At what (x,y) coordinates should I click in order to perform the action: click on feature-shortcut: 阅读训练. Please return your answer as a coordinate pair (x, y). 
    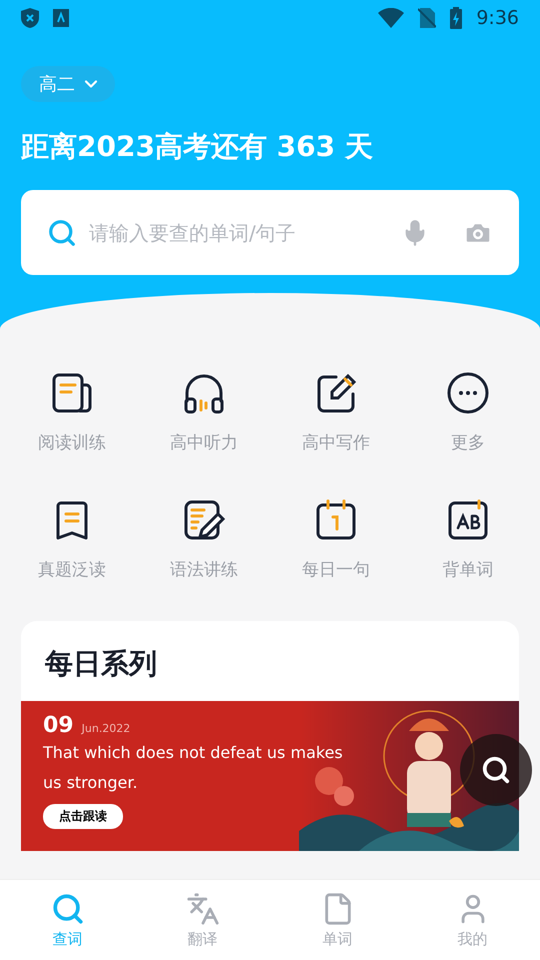
    Looking at the image, I should click on (72, 412).